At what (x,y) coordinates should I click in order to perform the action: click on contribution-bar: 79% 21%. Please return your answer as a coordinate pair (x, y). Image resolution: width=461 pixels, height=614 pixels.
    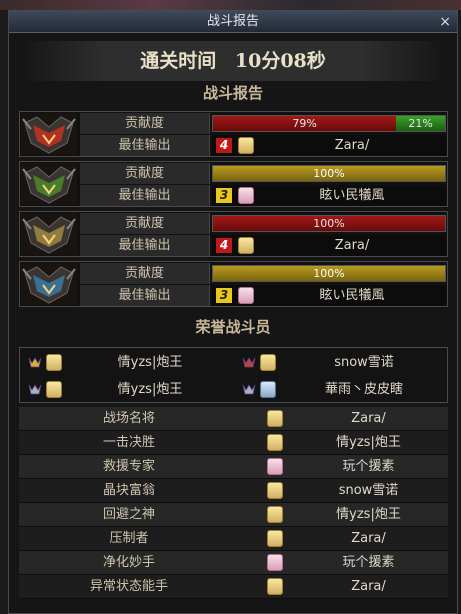
    Looking at the image, I should click on (329, 123).